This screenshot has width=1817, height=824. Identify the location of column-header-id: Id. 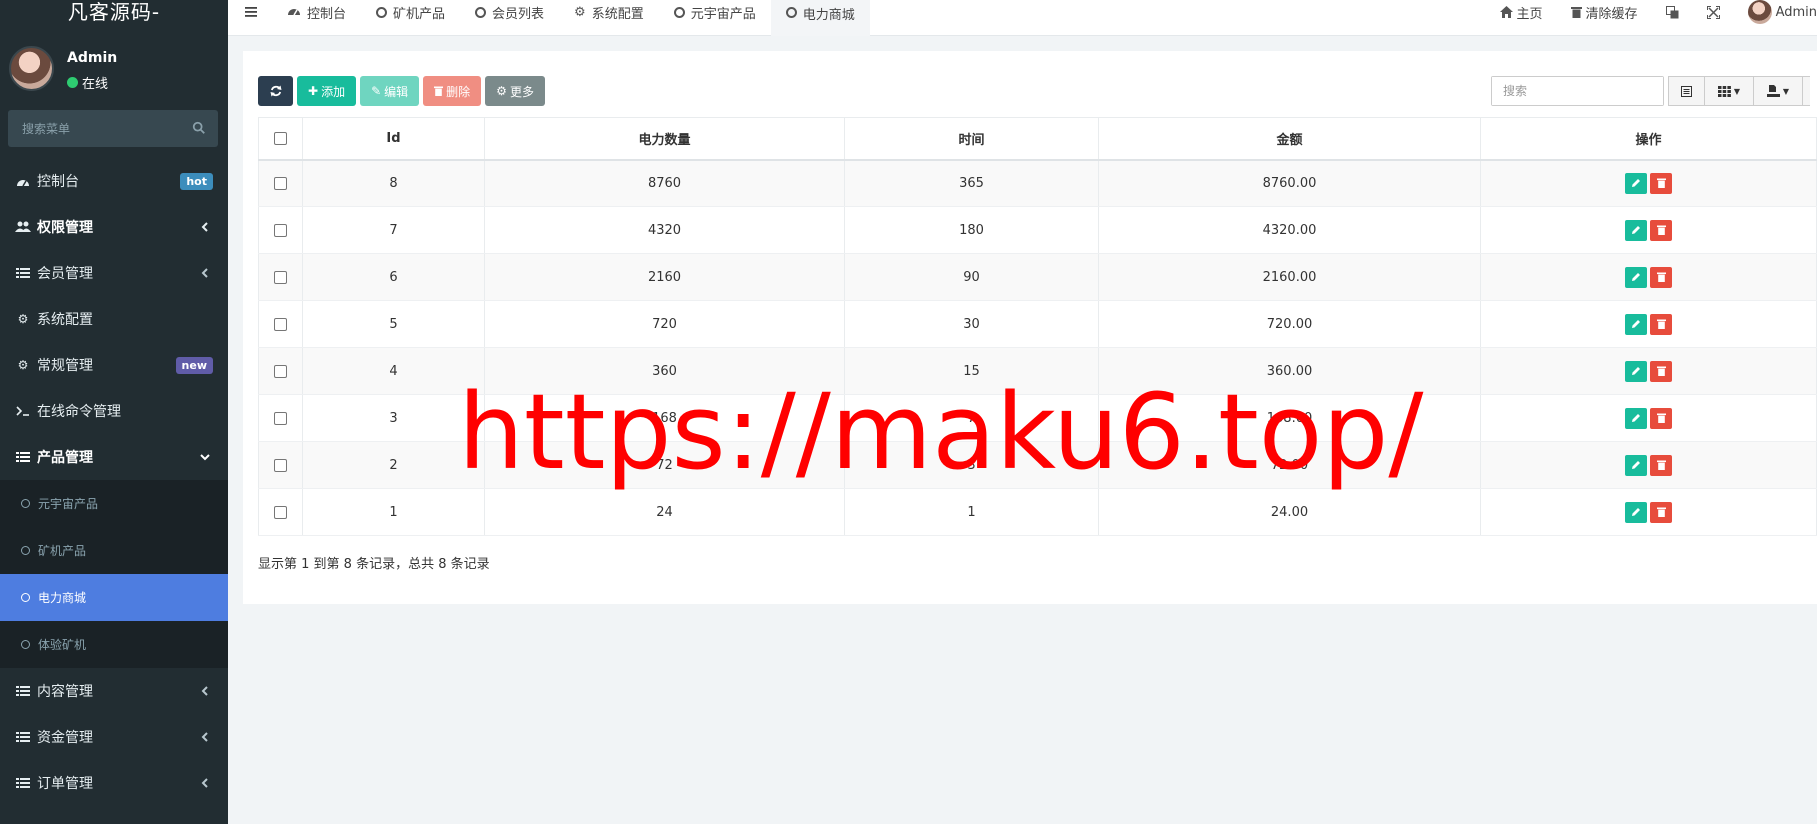
(393, 139).